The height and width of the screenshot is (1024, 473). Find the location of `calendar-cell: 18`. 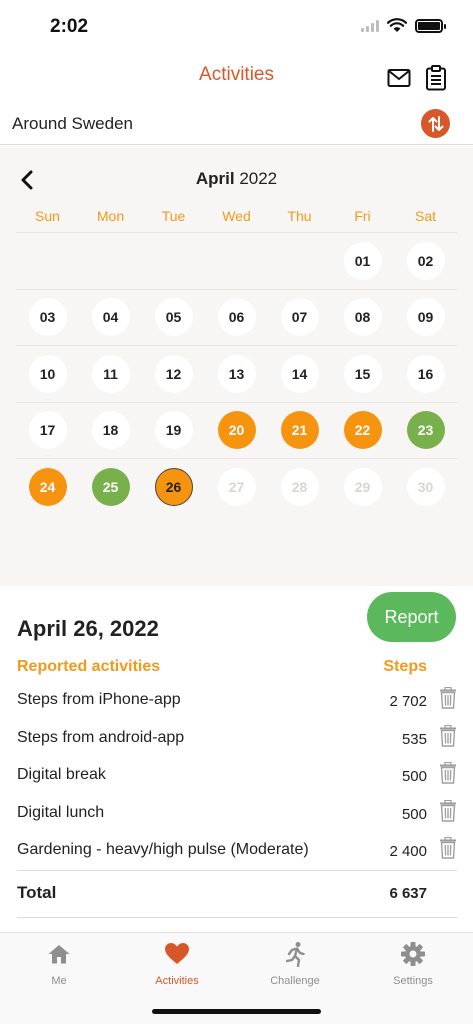

calendar-cell: 18 is located at coordinates (110, 430).